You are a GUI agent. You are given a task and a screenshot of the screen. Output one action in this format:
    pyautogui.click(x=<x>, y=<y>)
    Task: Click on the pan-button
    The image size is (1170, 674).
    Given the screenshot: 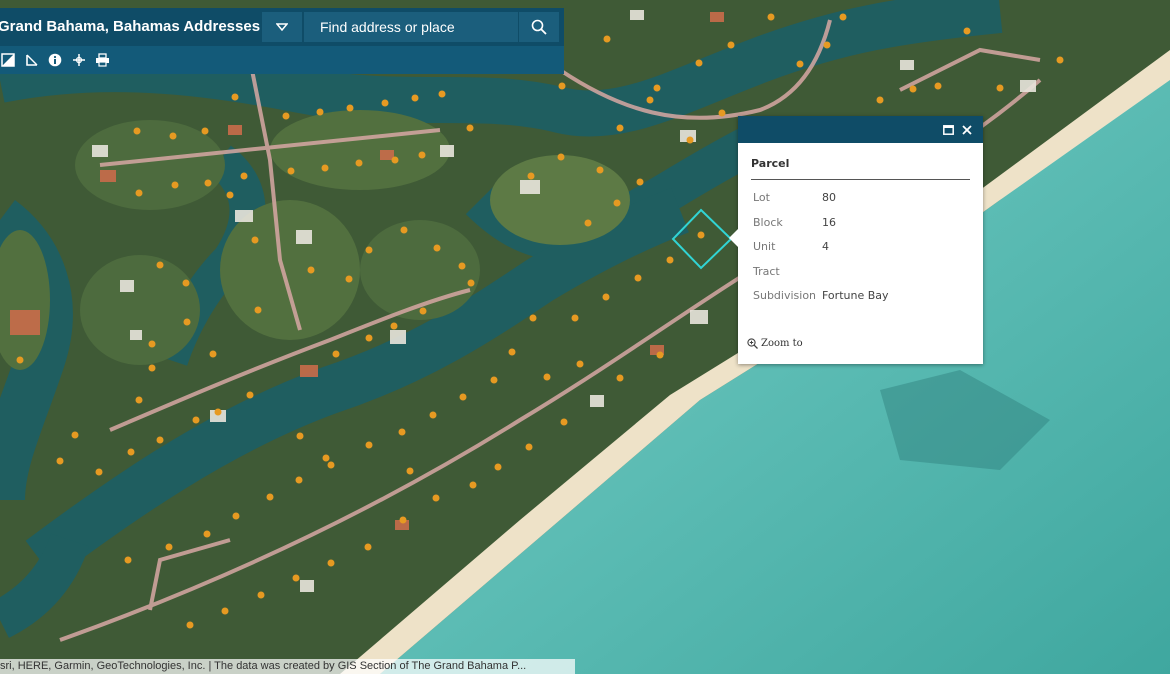 What is the action you would take?
    pyautogui.click(x=79, y=60)
    